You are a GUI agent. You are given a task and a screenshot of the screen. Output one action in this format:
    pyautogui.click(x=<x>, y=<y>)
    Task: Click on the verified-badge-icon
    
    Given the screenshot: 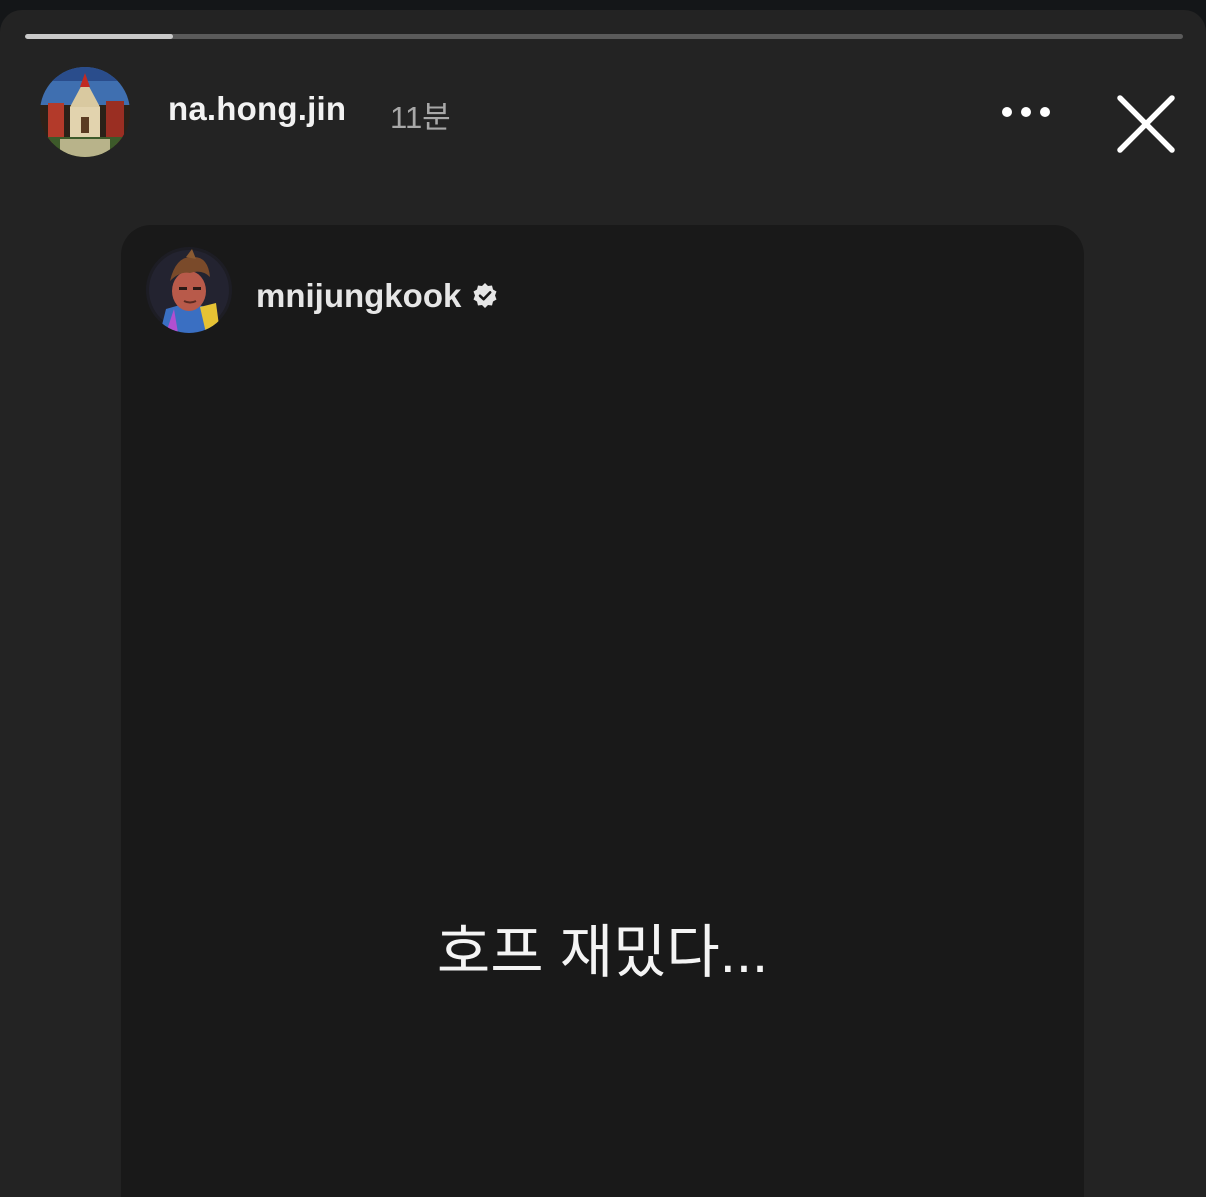 What is the action you would take?
    pyautogui.click(x=485, y=295)
    